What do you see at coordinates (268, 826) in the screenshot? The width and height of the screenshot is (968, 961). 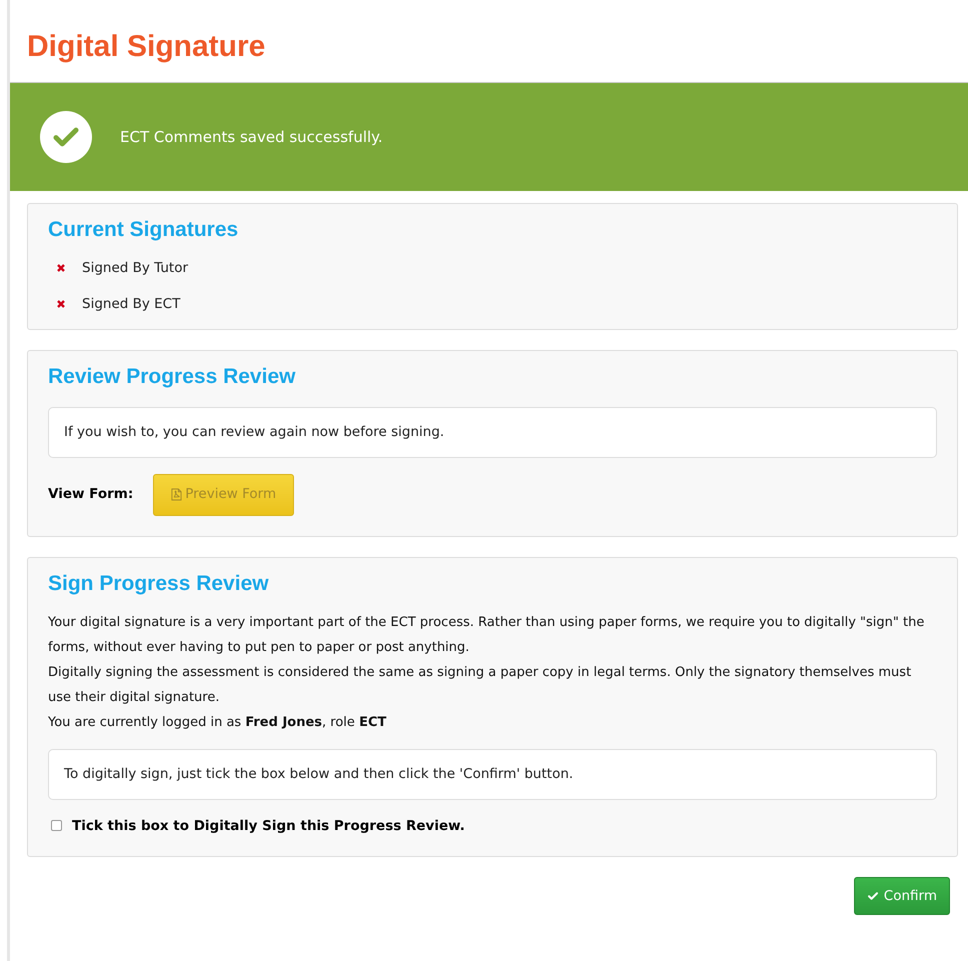 I see `checkbox-label: Tick this box to Digitally Sign this Progress Review.` at bounding box center [268, 826].